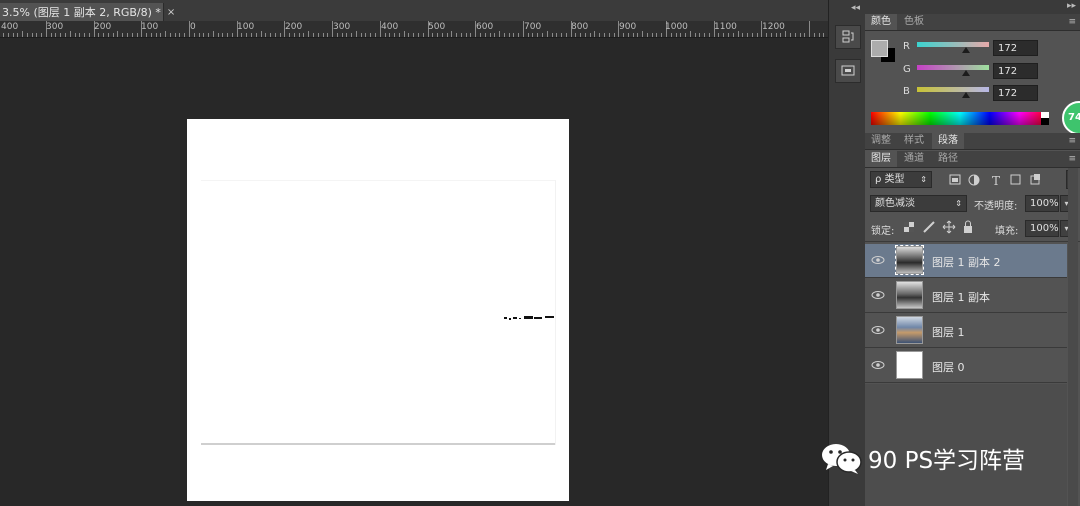 The width and height of the screenshot is (1080, 506). What do you see at coordinates (580, 27) in the screenshot?
I see `ruler-label: 800` at bounding box center [580, 27].